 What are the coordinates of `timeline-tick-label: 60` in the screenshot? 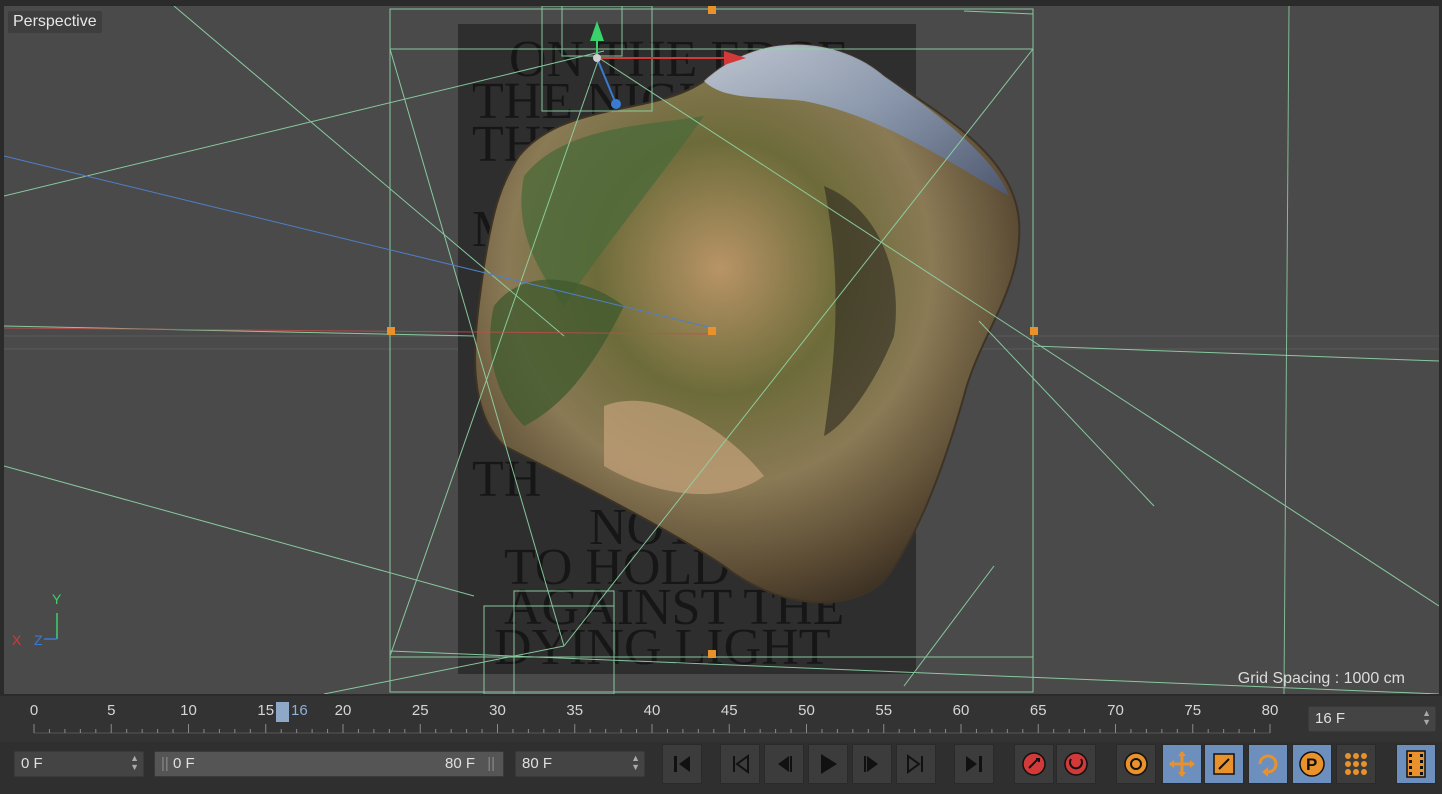 It's located at (961, 710).